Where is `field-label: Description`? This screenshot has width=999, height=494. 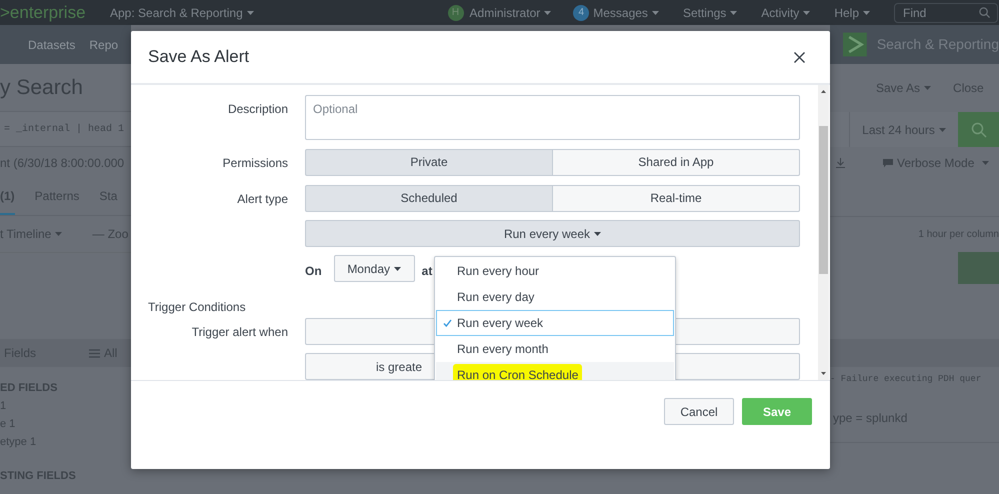
field-label: Description is located at coordinates (258, 109).